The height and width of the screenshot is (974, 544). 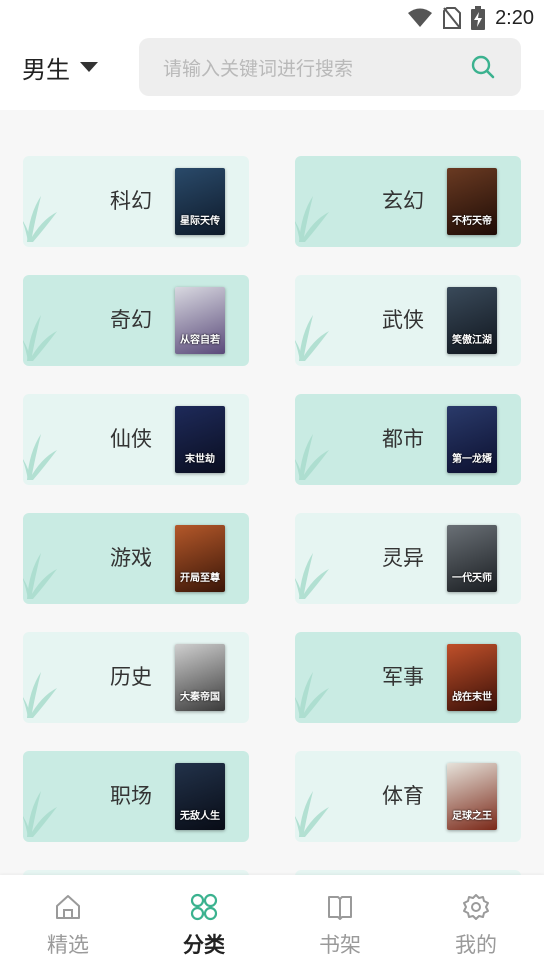 What do you see at coordinates (420, 17) in the screenshot?
I see `wifi-icon` at bounding box center [420, 17].